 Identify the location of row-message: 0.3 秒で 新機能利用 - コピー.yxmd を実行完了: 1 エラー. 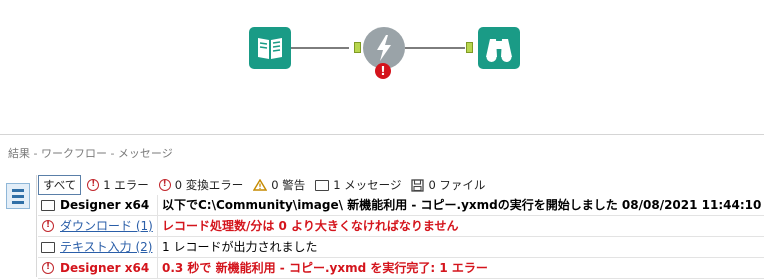
(325, 268).